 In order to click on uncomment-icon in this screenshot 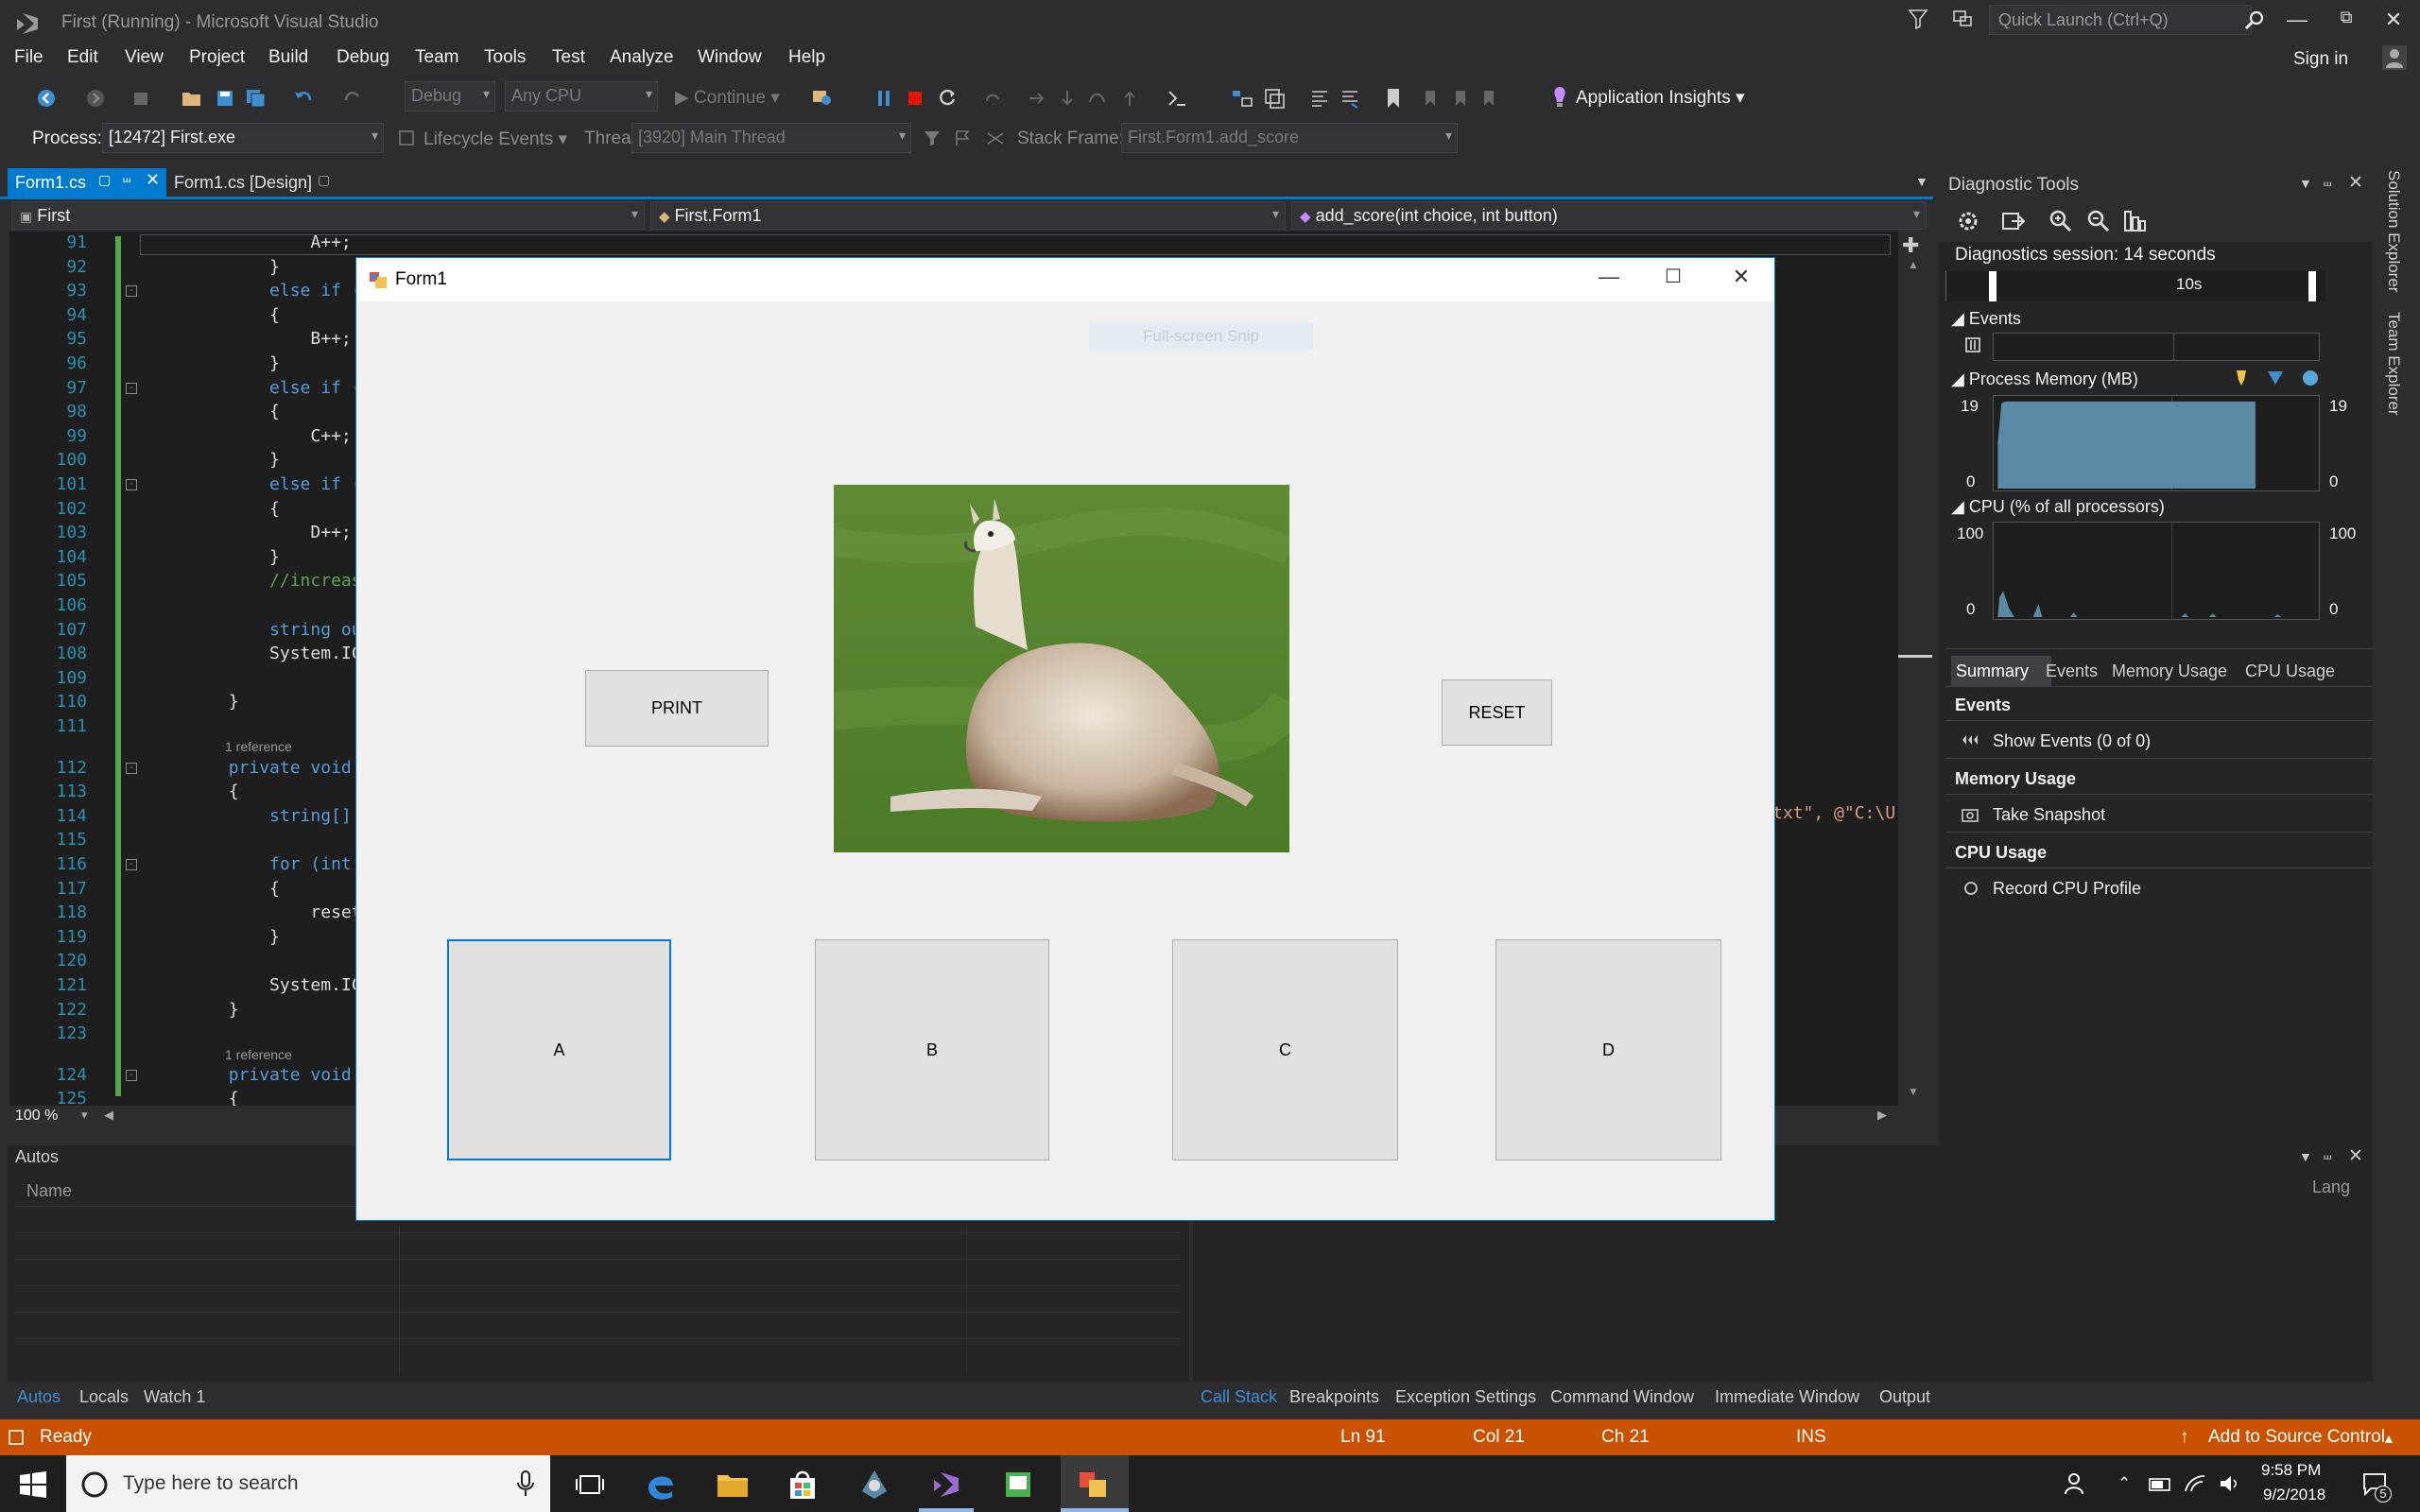, I will do `click(1350, 98)`.